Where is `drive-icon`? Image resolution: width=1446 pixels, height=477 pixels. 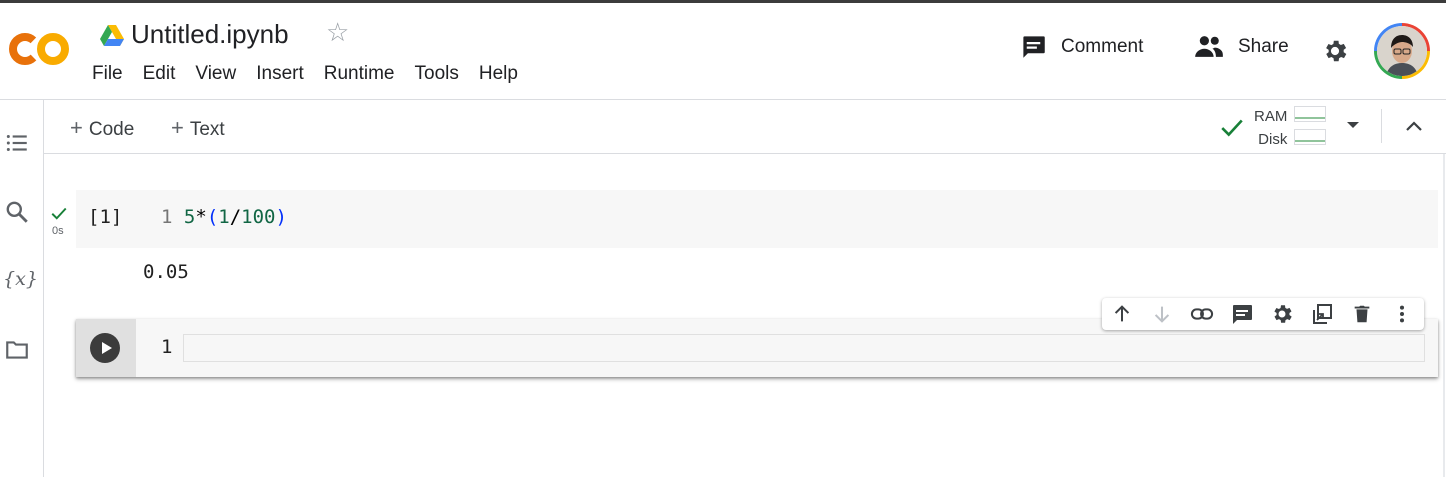 drive-icon is located at coordinates (112, 35).